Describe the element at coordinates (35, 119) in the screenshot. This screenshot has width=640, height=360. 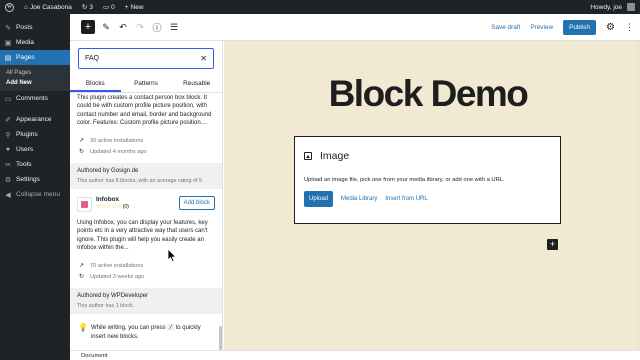
I see `menu-item-appearance: ✐ Appearance` at that location.